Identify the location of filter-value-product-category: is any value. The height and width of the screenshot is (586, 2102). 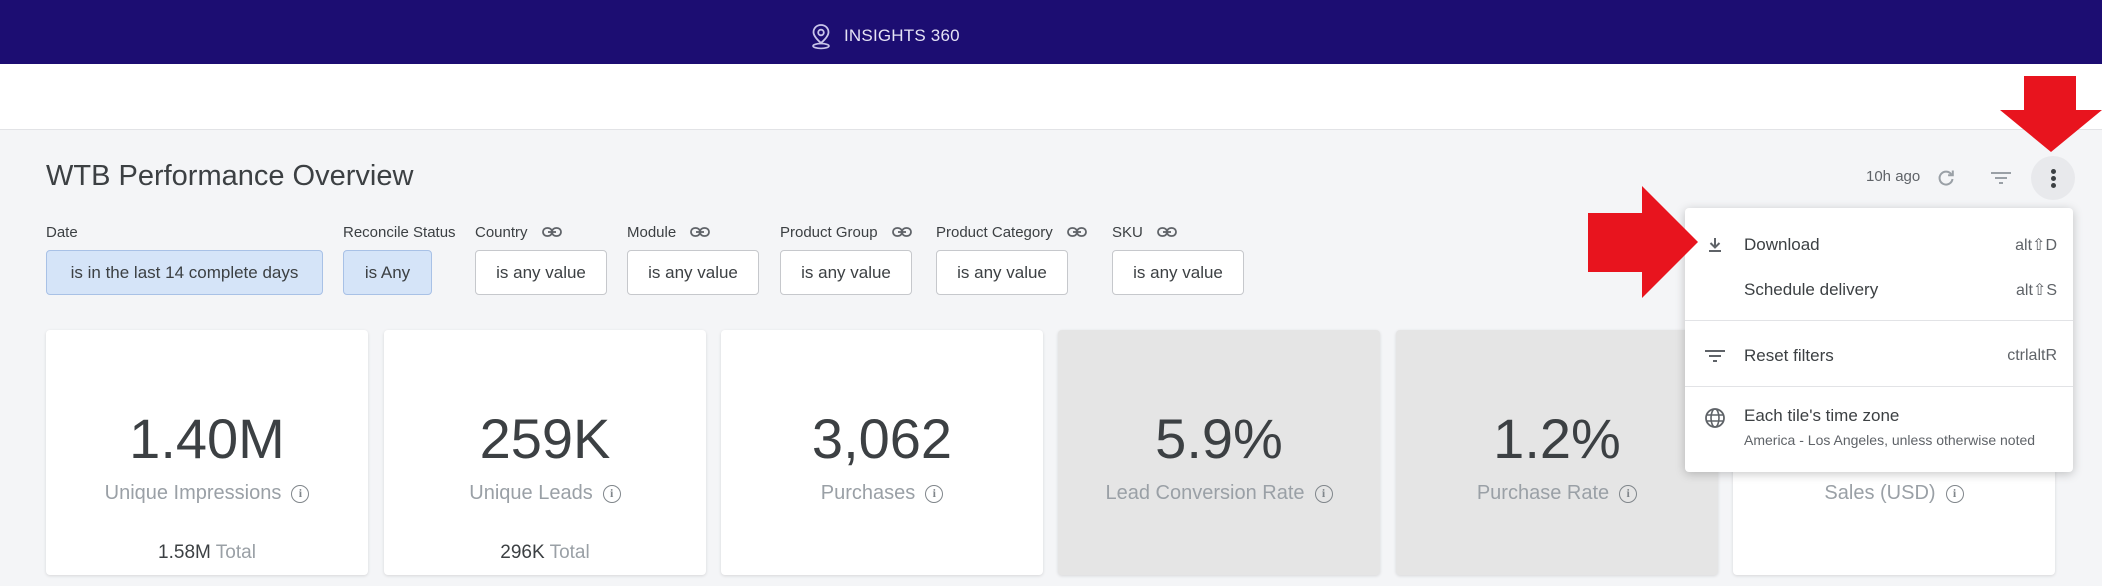
(1002, 272).